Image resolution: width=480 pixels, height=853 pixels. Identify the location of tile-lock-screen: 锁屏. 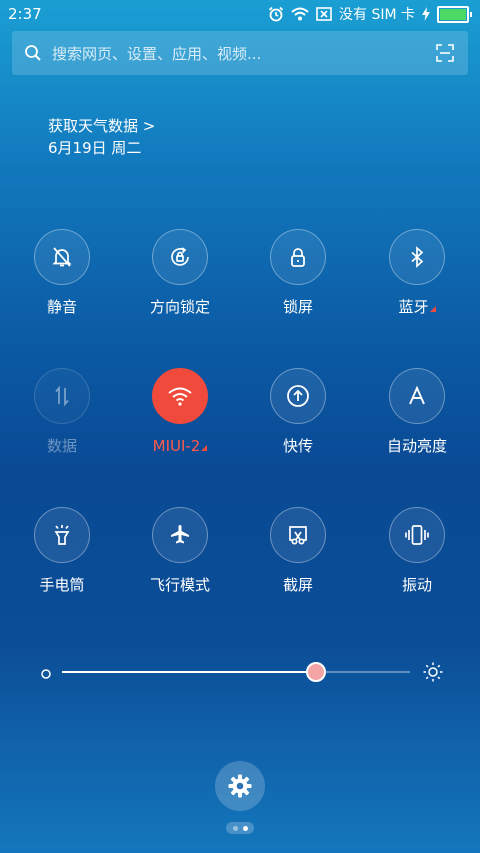
(298, 273).